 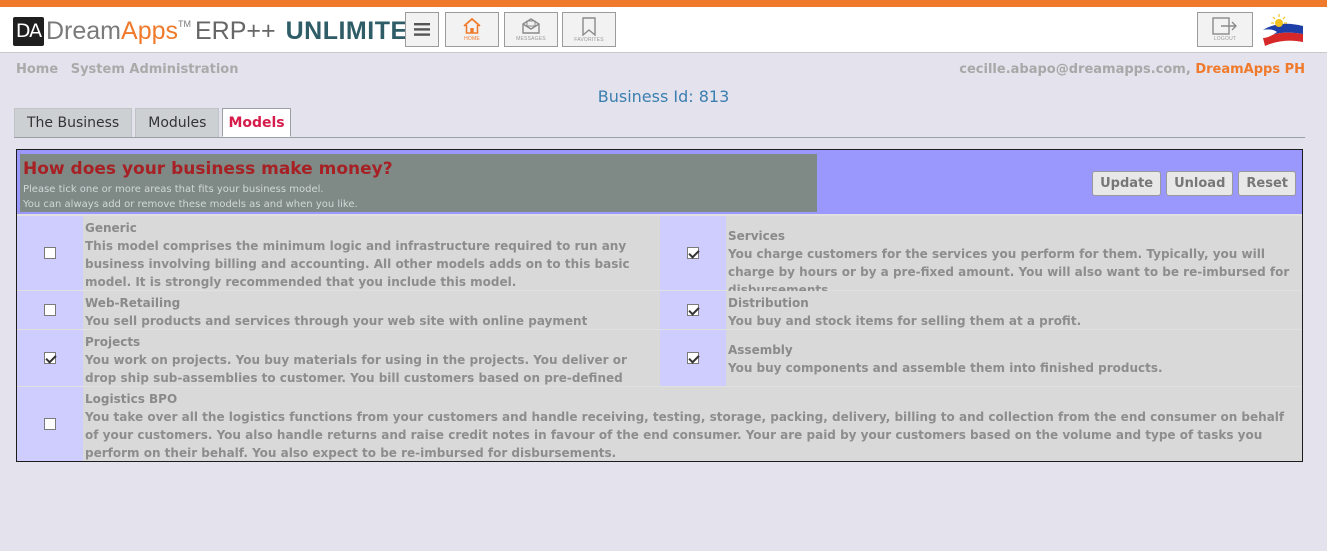 I want to click on home-button: HOME, so click(x=472, y=29).